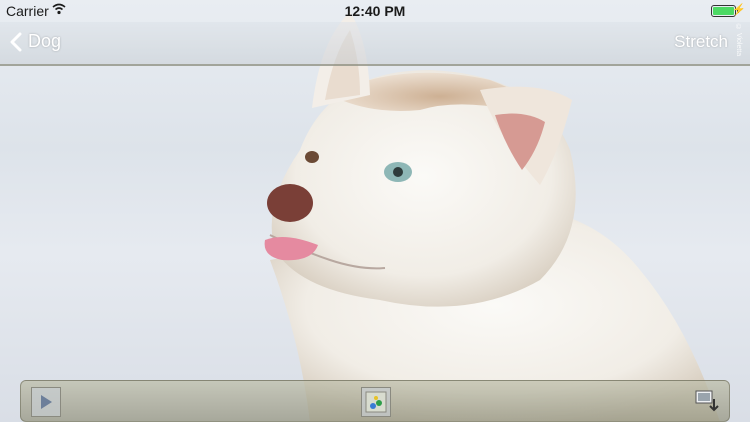 The height and width of the screenshot is (422, 750). I want to click on bottom-toolbar, so click(375, 401).